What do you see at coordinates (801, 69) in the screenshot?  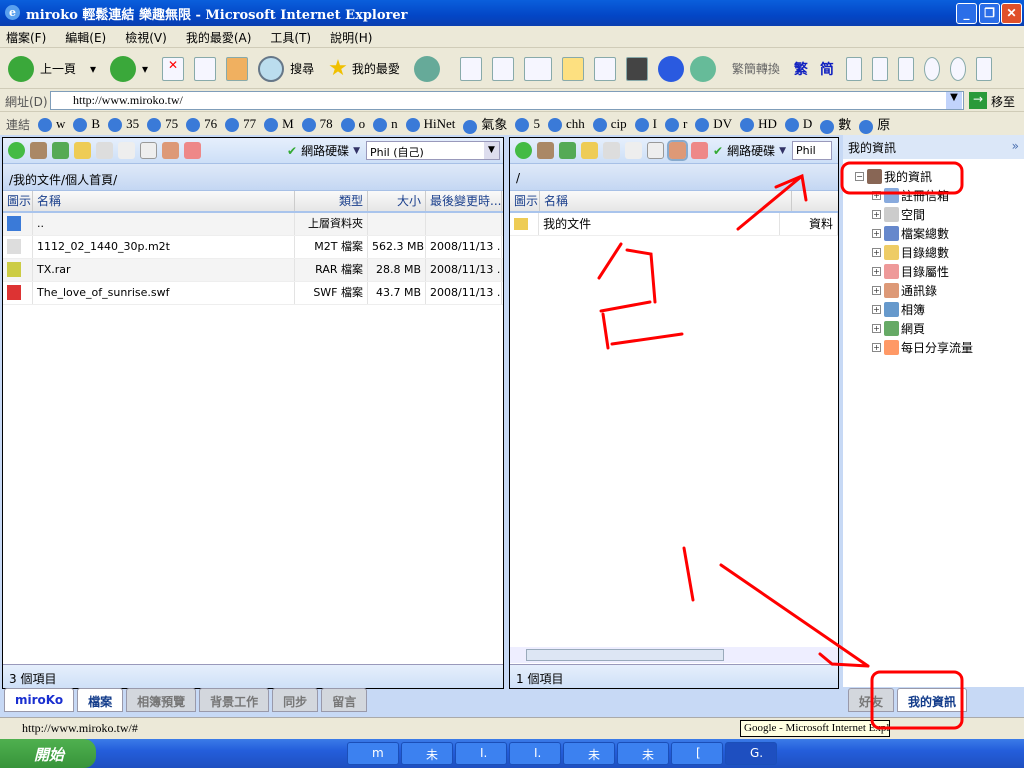 I see `traditional-button: 繁` at bounding box center [801, 69].